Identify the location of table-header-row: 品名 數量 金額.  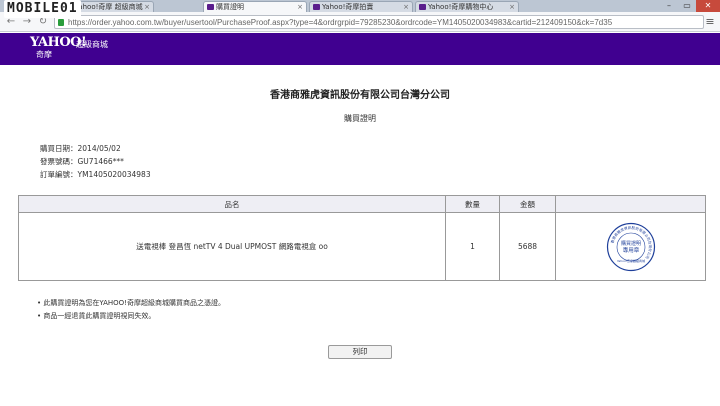
(362, 204).